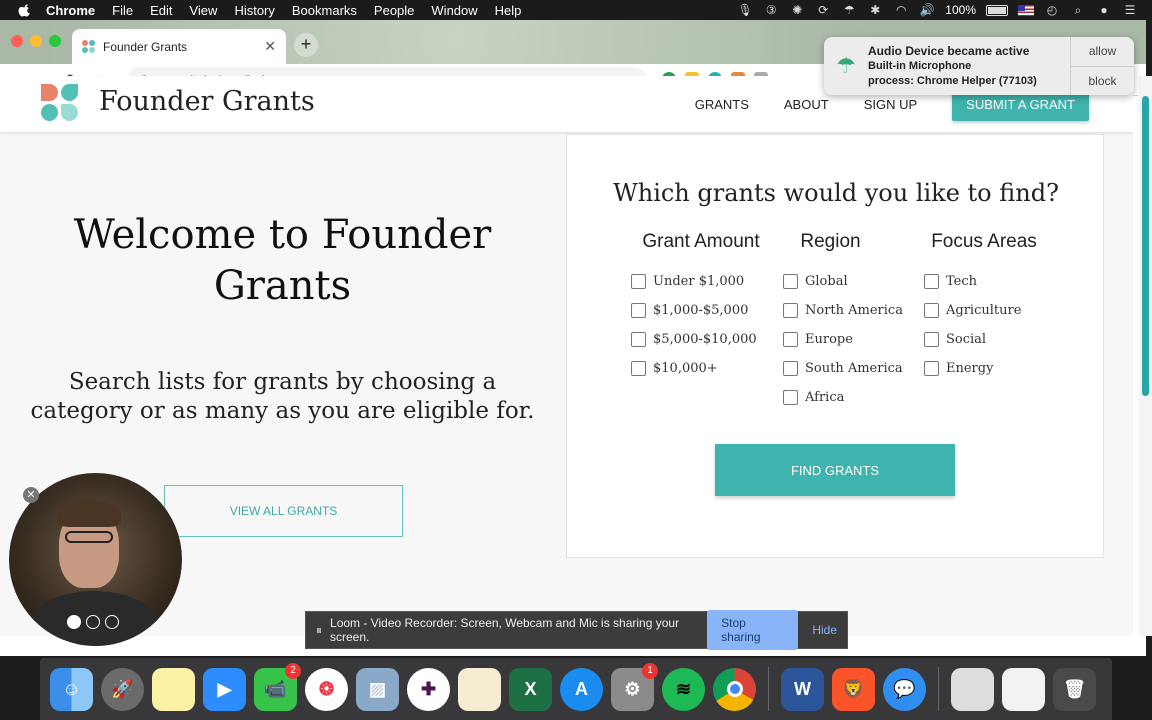  Describe the element at coordinates (1102, 52) in the screenshot. I see `allow-button: allow` at that location.